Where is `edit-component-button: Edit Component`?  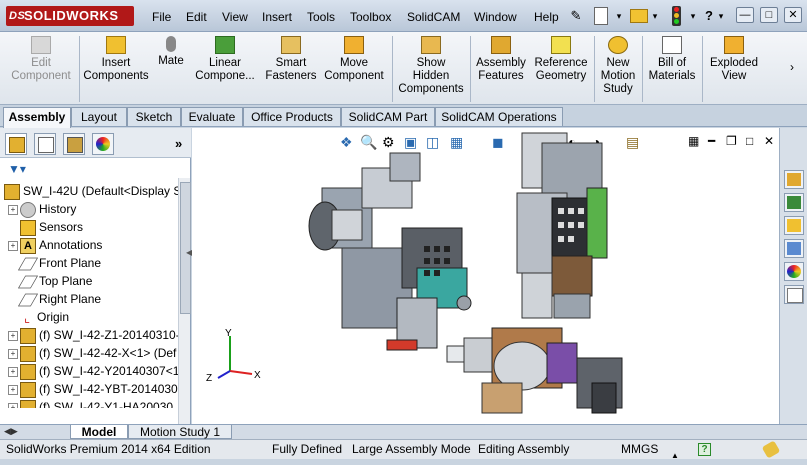
edit-component-button: Edit Component is located at coordinates (41, 69).